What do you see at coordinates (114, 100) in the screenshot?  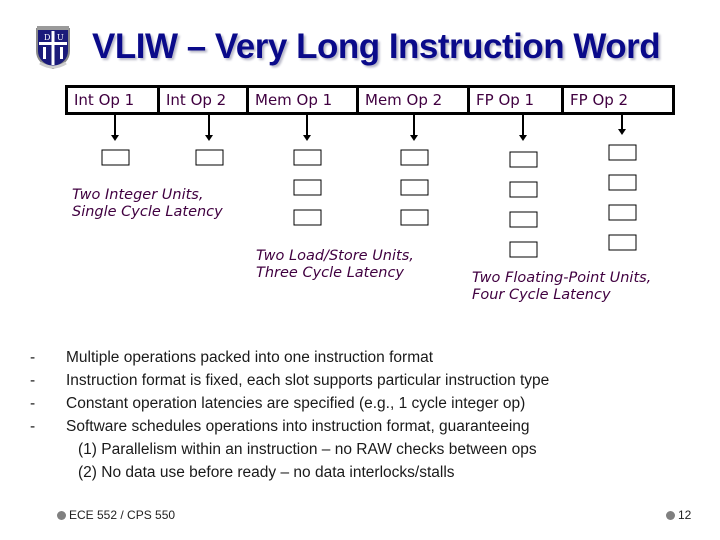 I see `slot-int-op-1: Int Op 1` at bounding box center [114, 100].